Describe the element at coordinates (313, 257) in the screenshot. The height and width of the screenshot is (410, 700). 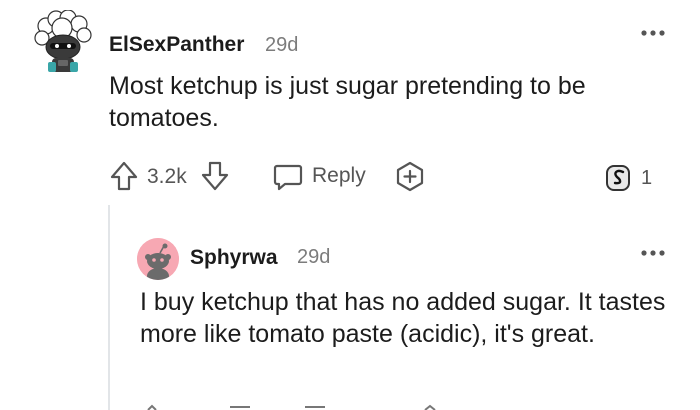
I see `reply-time: 29d` at that location.